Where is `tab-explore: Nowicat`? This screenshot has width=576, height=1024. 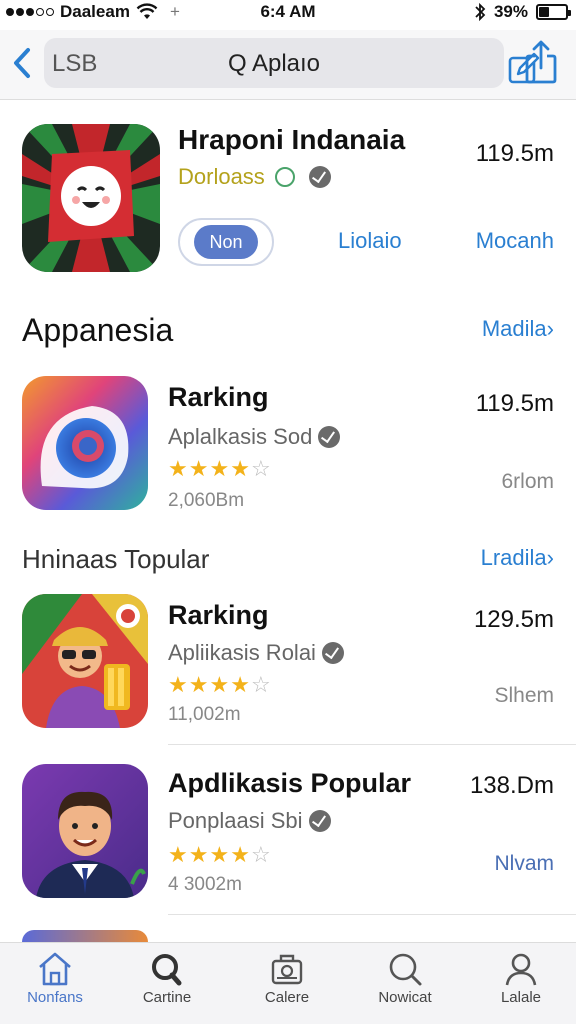 tab-explore: Nowicat is located at coordinates (405, 986).